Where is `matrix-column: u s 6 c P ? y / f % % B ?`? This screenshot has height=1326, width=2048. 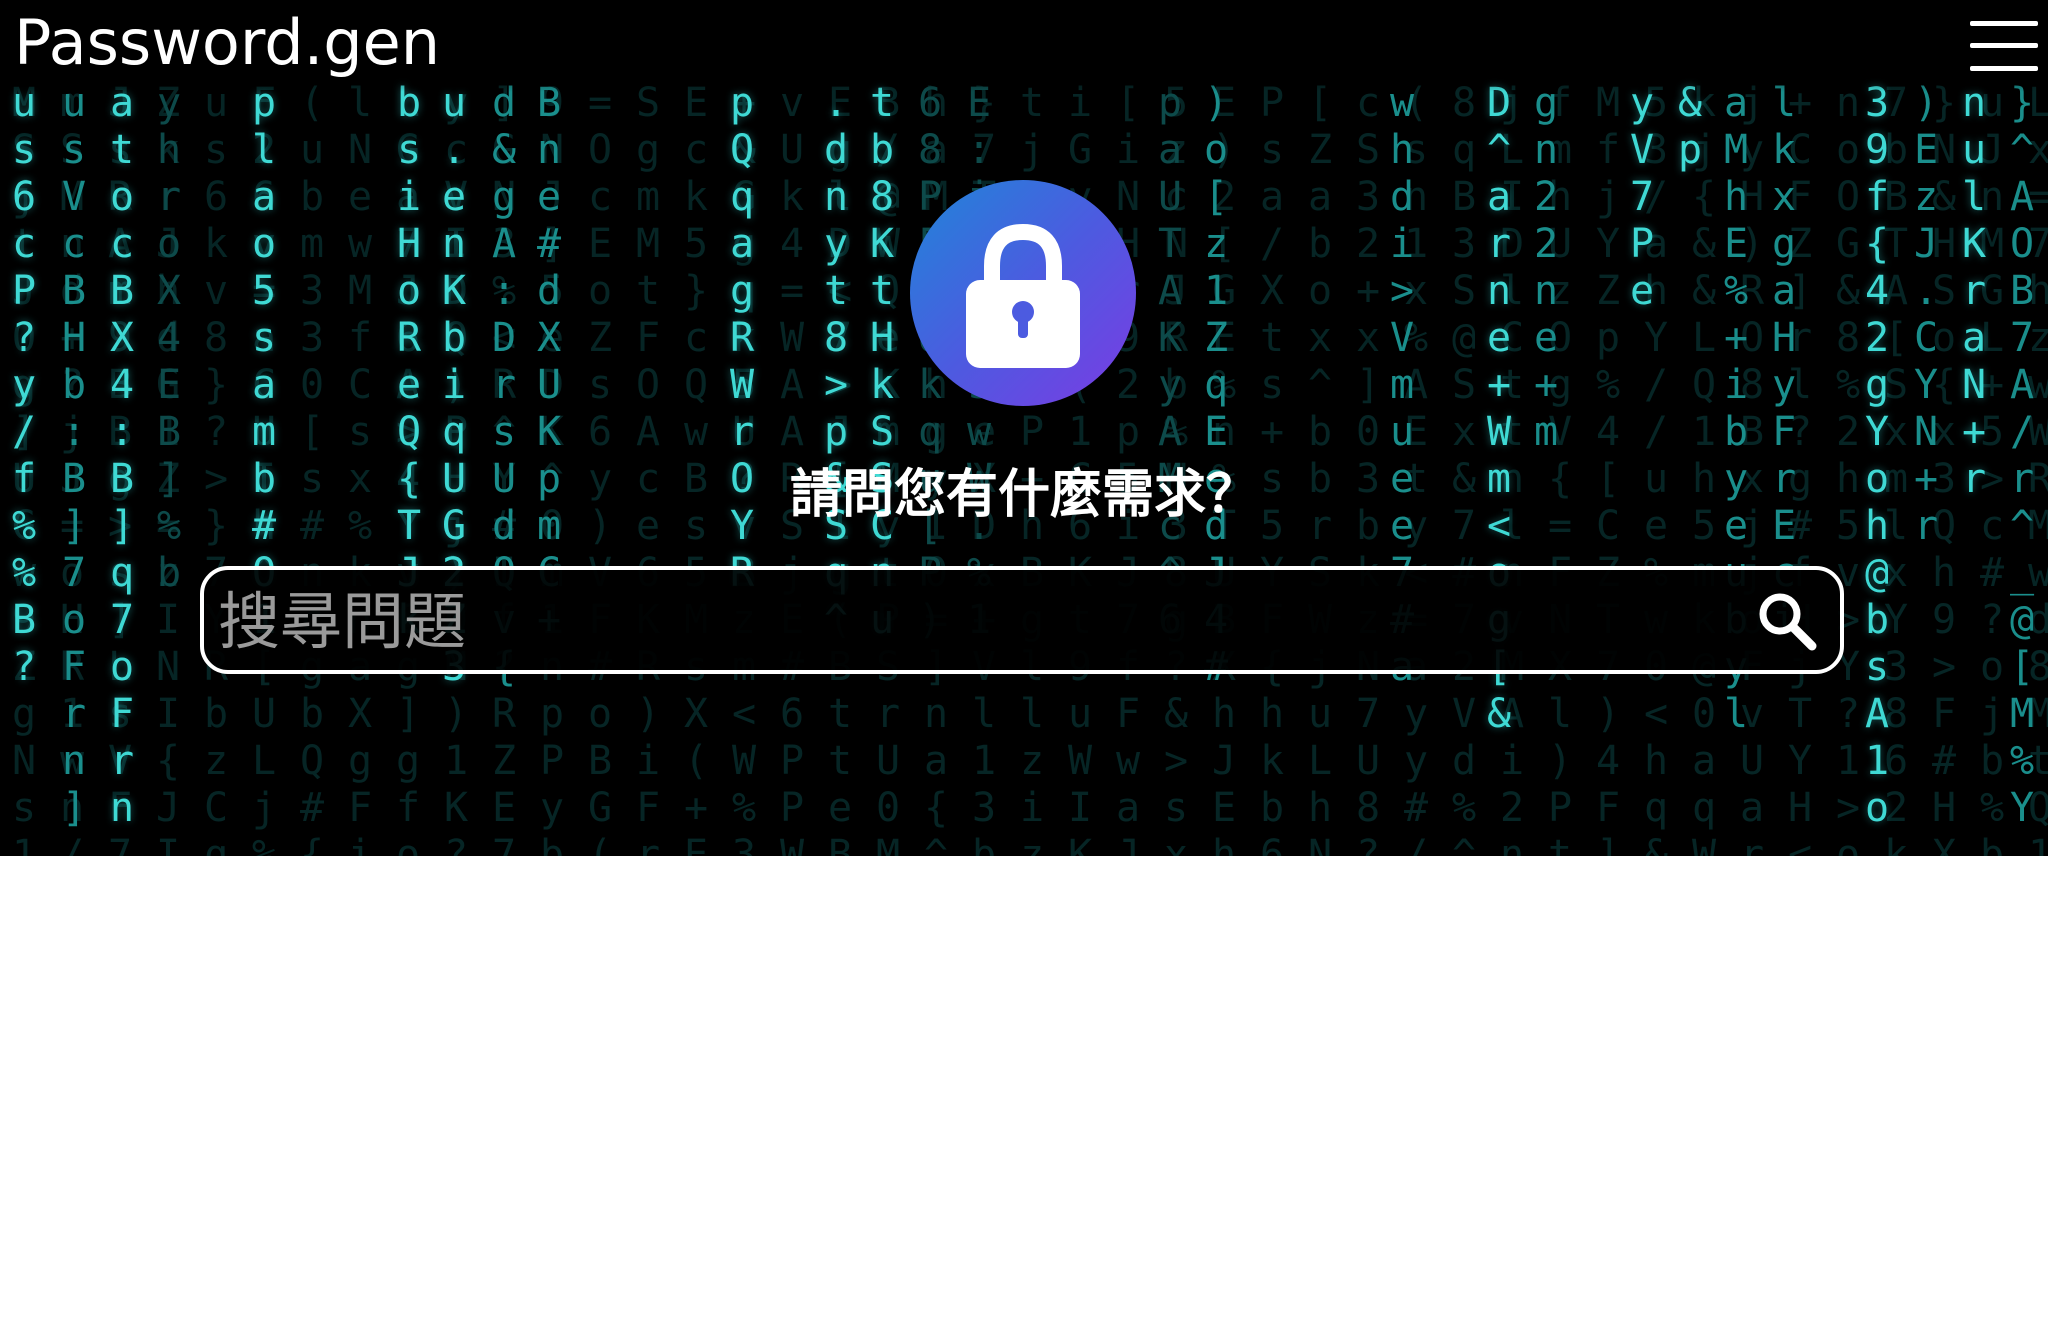 matrix-column: u s 6 c P ? y / f % % B ? is located at coordinates (24, 385).